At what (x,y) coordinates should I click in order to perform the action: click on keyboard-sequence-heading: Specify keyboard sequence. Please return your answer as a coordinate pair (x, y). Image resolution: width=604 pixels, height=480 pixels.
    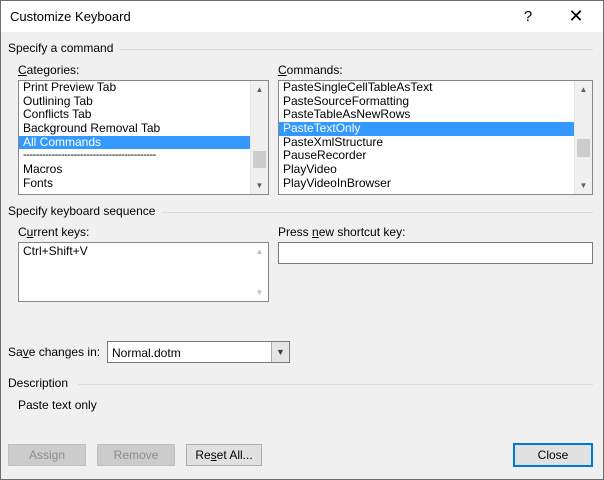
    Looking at the image, I should click on (82, 211).